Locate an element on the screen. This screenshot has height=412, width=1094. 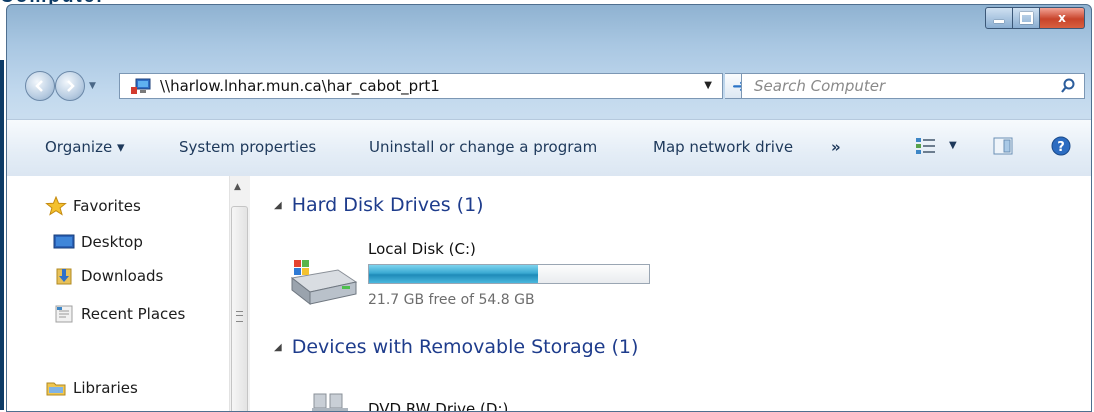
recent-pages-dropdown: ▼ is located at coordinates (92, 86).